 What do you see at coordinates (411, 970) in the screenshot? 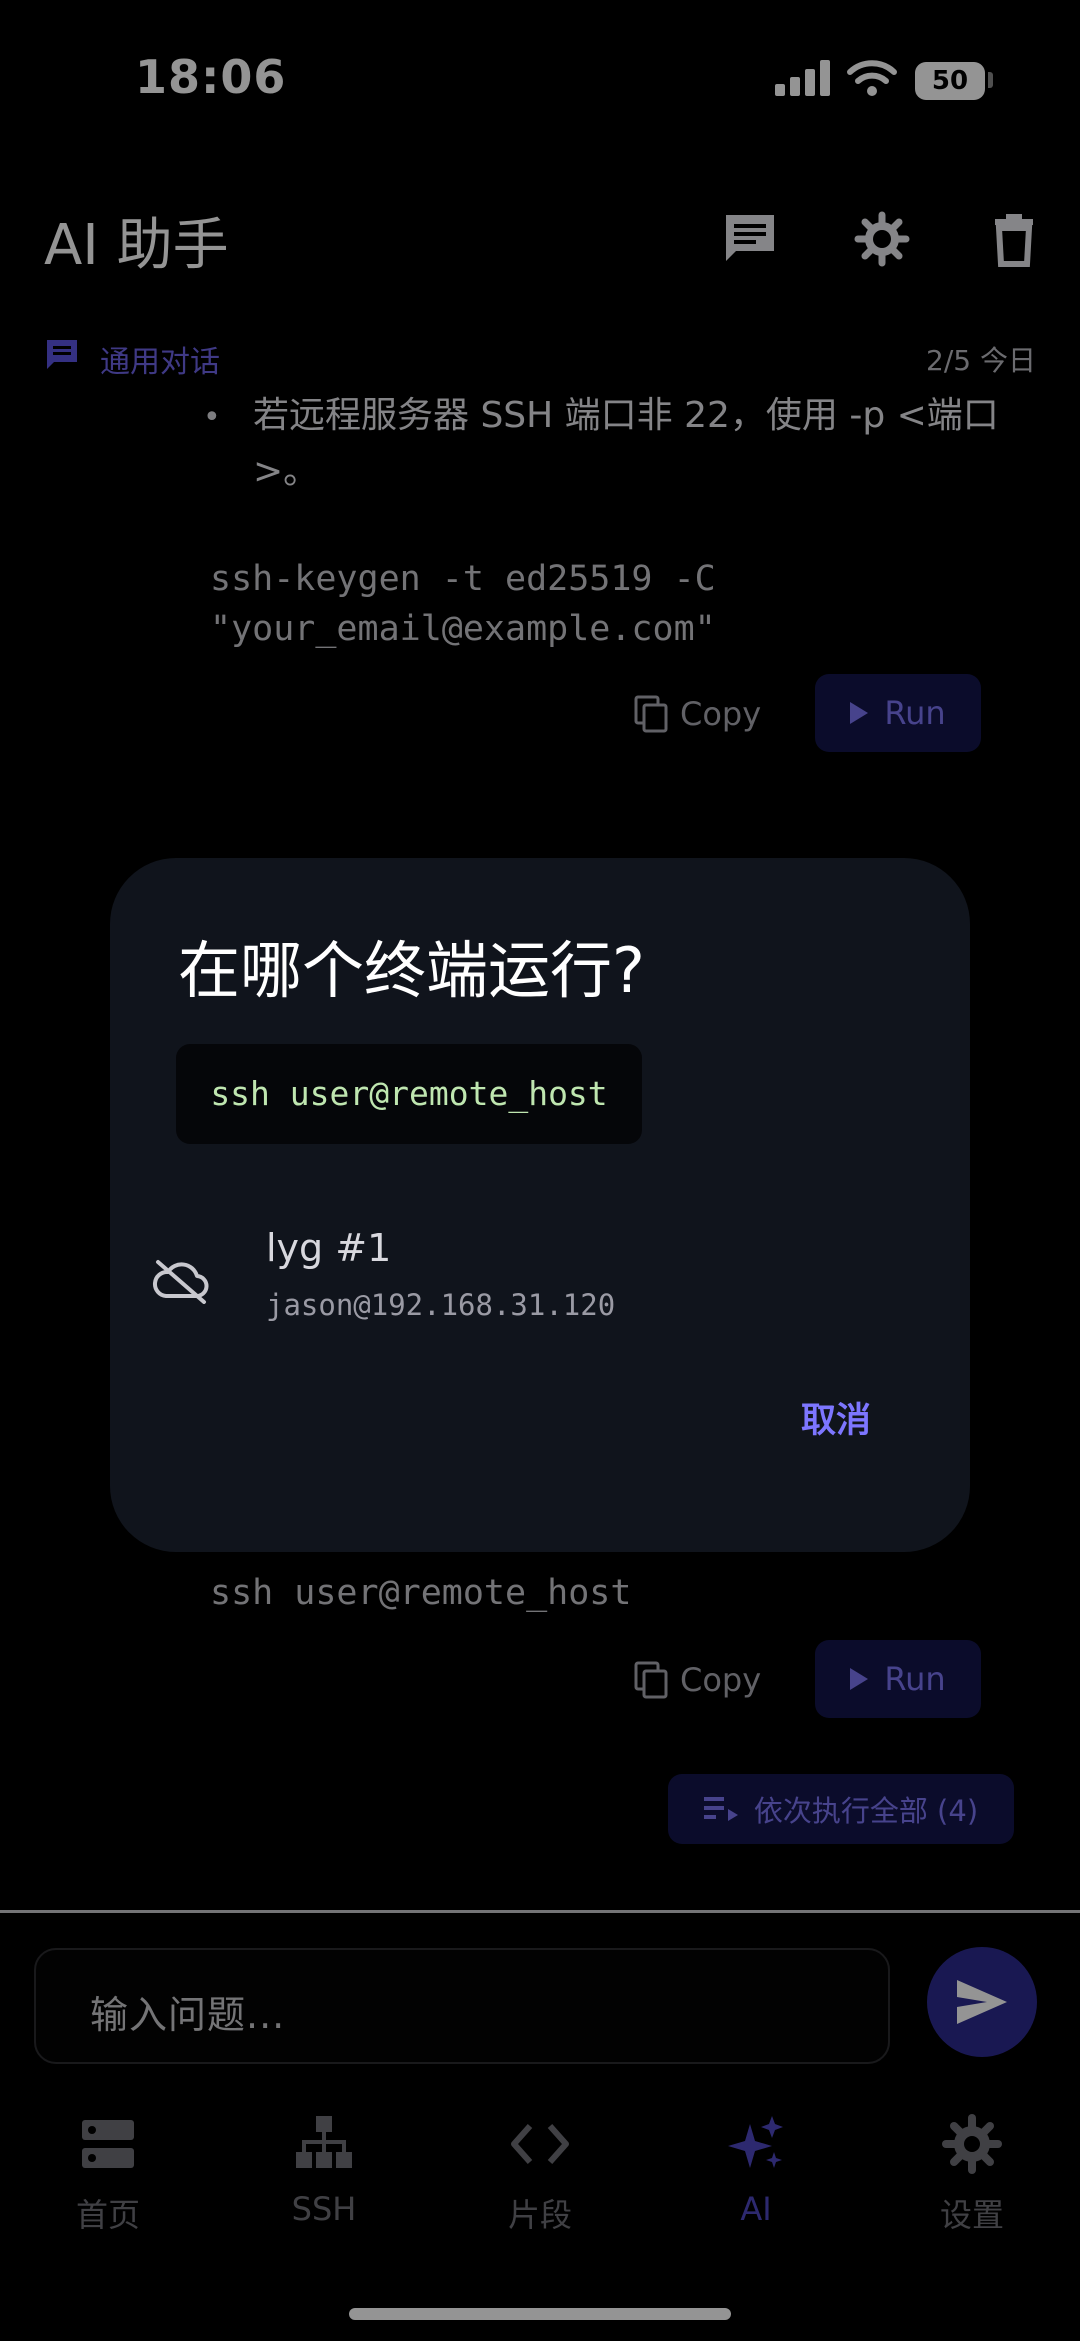
I see `dialog-title: 在哪个终端运行?` at bounding box center [411, 970].